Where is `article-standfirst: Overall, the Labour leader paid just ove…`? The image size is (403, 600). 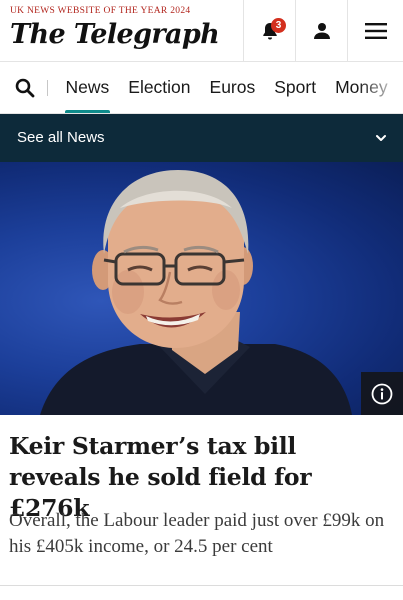
article-standfirst: Overall, the Labour leader paid just ove… is located at coordinates (201, 534).